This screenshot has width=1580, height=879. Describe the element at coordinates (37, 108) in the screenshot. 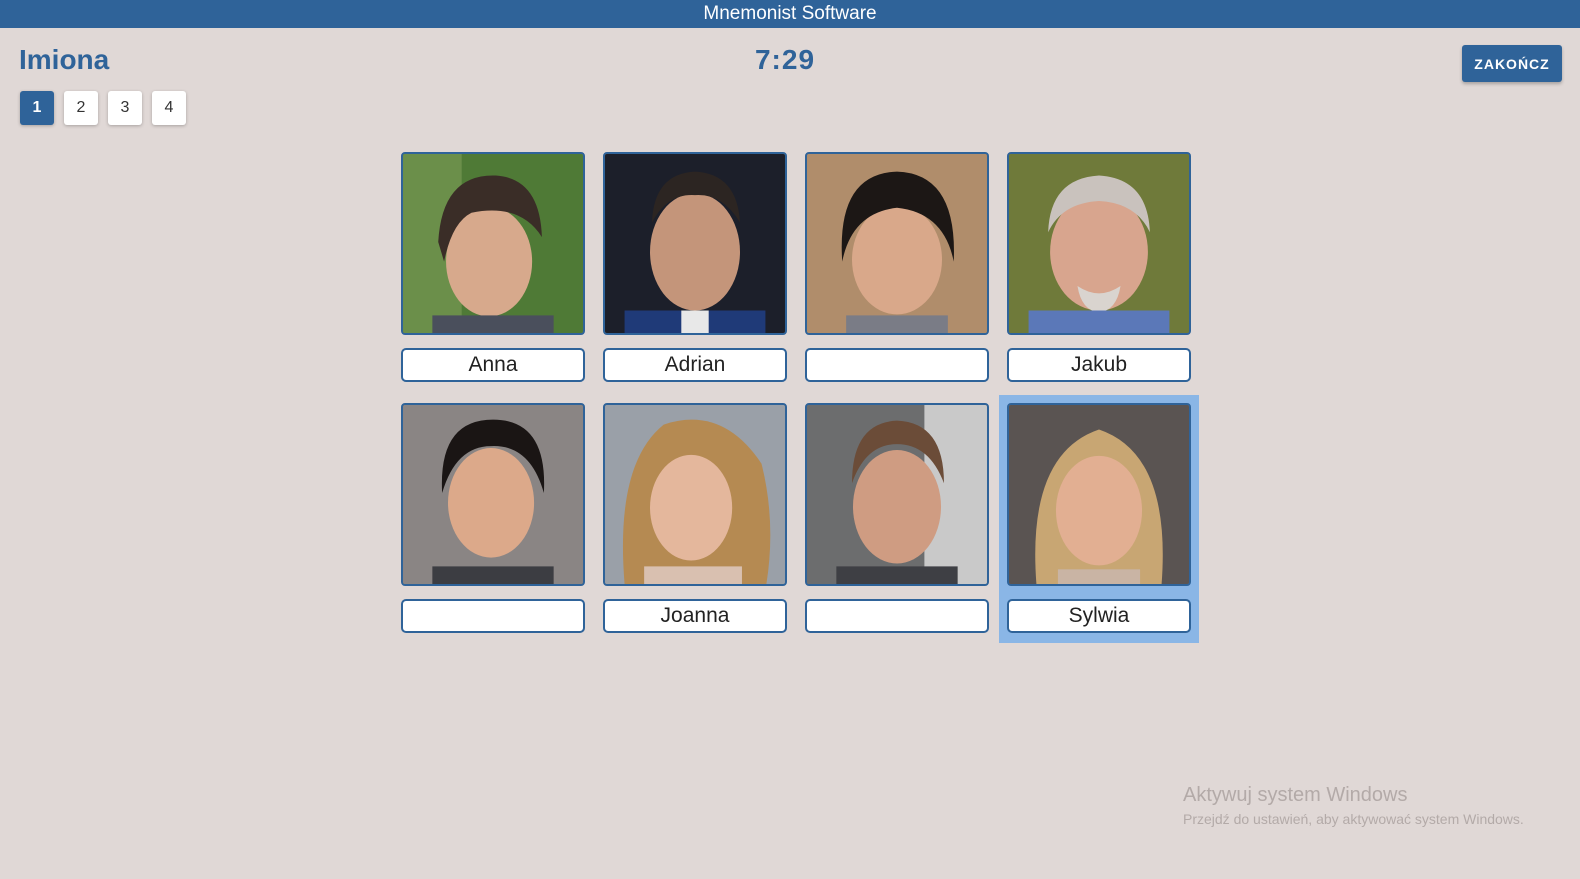

I see `page-button-1: 1` at that location.